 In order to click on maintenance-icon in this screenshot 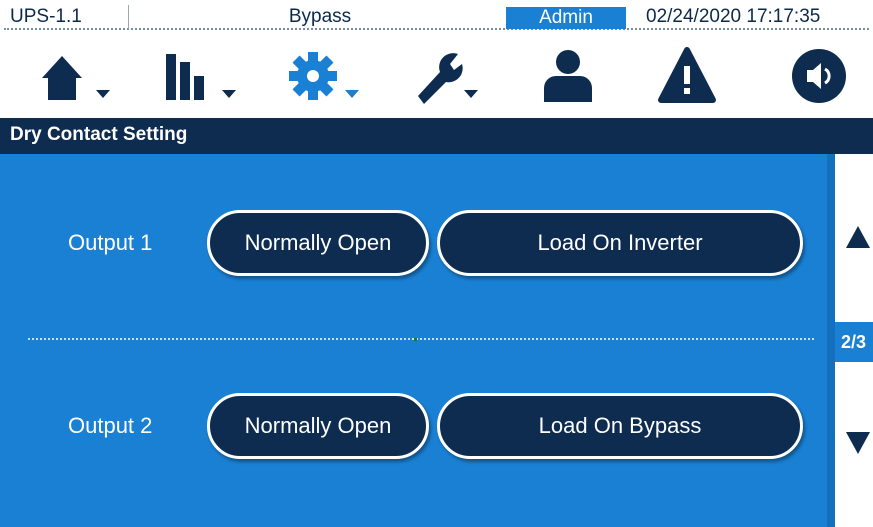, I will do `click(448, 78)`.